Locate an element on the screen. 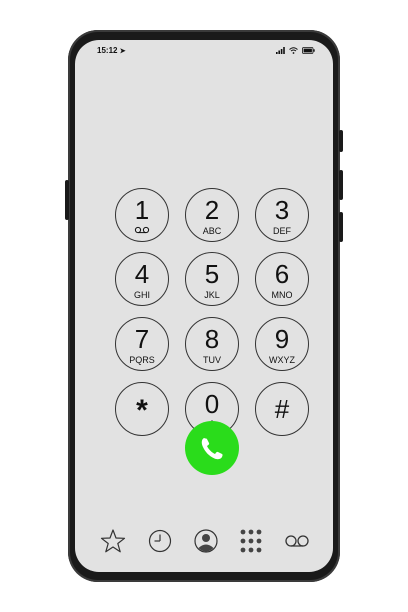  key-digit: 3 is located at coordinates (282, 210).